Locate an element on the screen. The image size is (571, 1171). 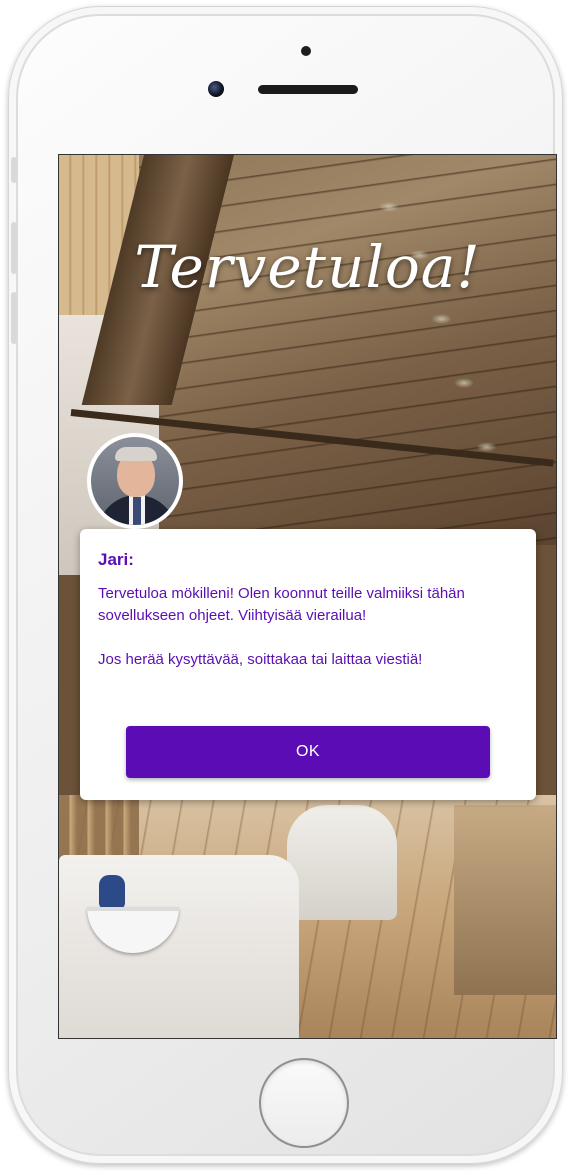
home-button is located at coordinates (304, 1103).